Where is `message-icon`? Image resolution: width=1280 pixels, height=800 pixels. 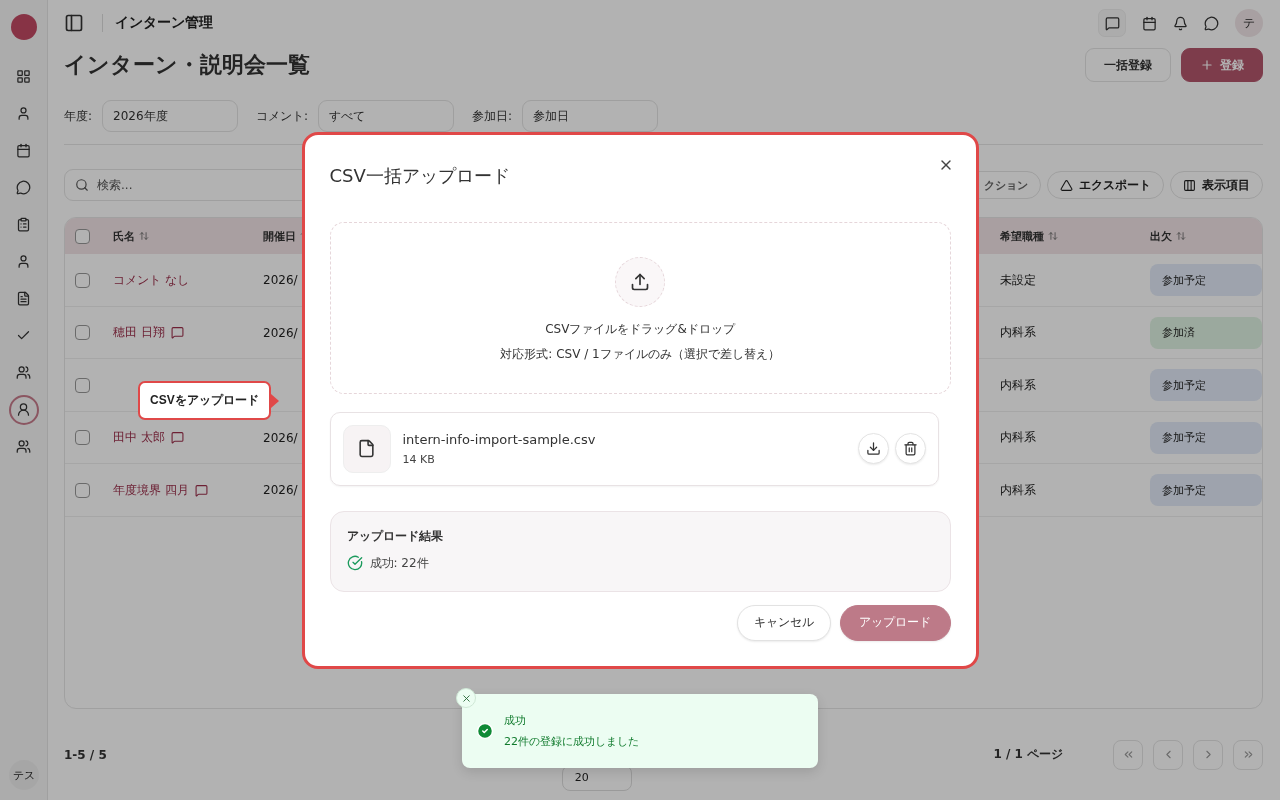
message-icon is located at coordinates (1112, 23).